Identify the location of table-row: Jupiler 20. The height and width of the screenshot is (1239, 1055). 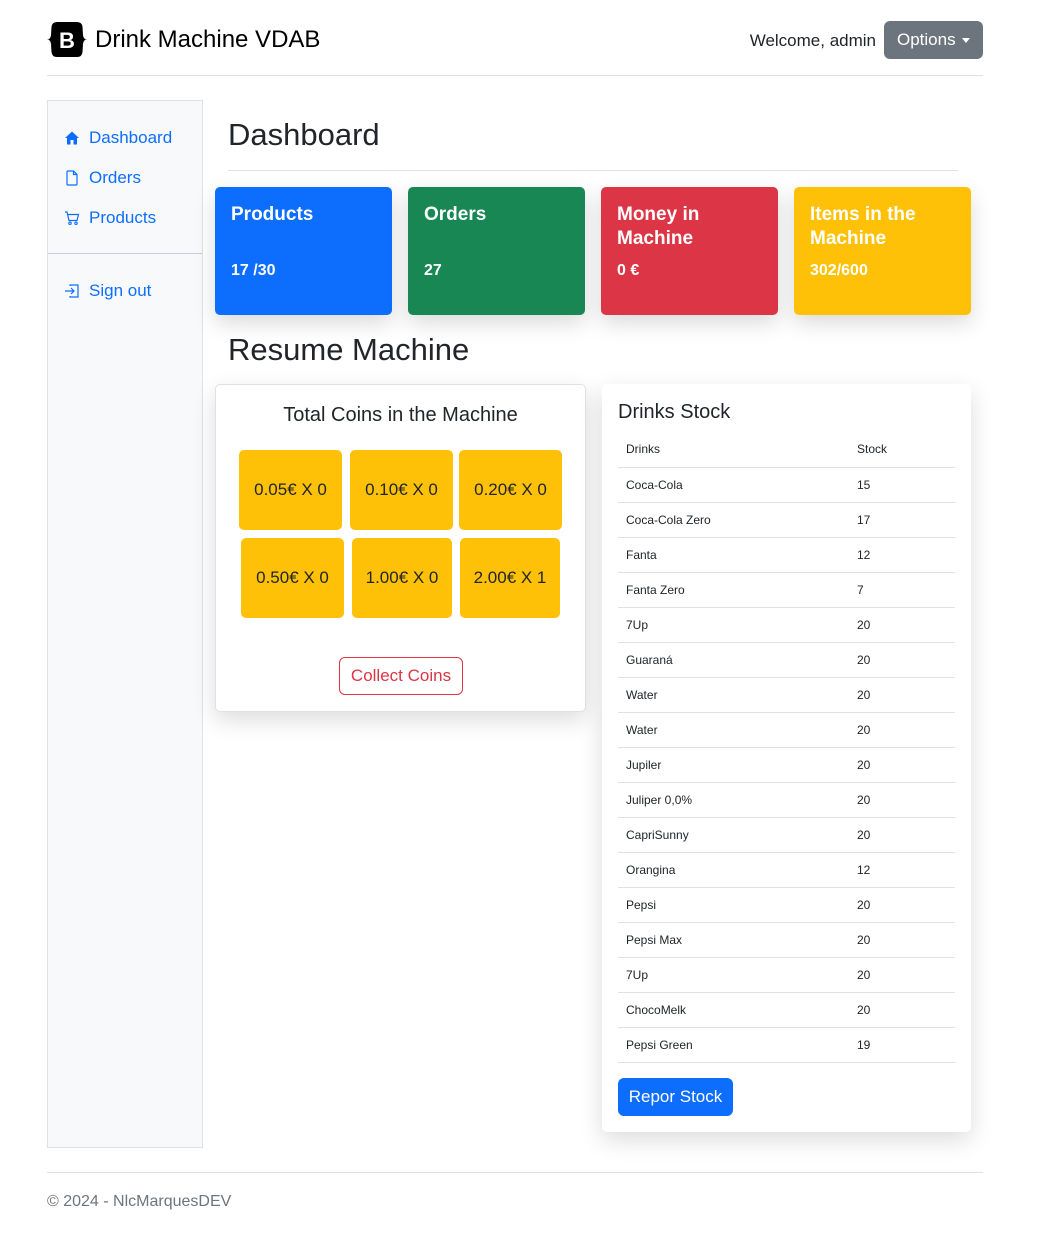
(786, 765).